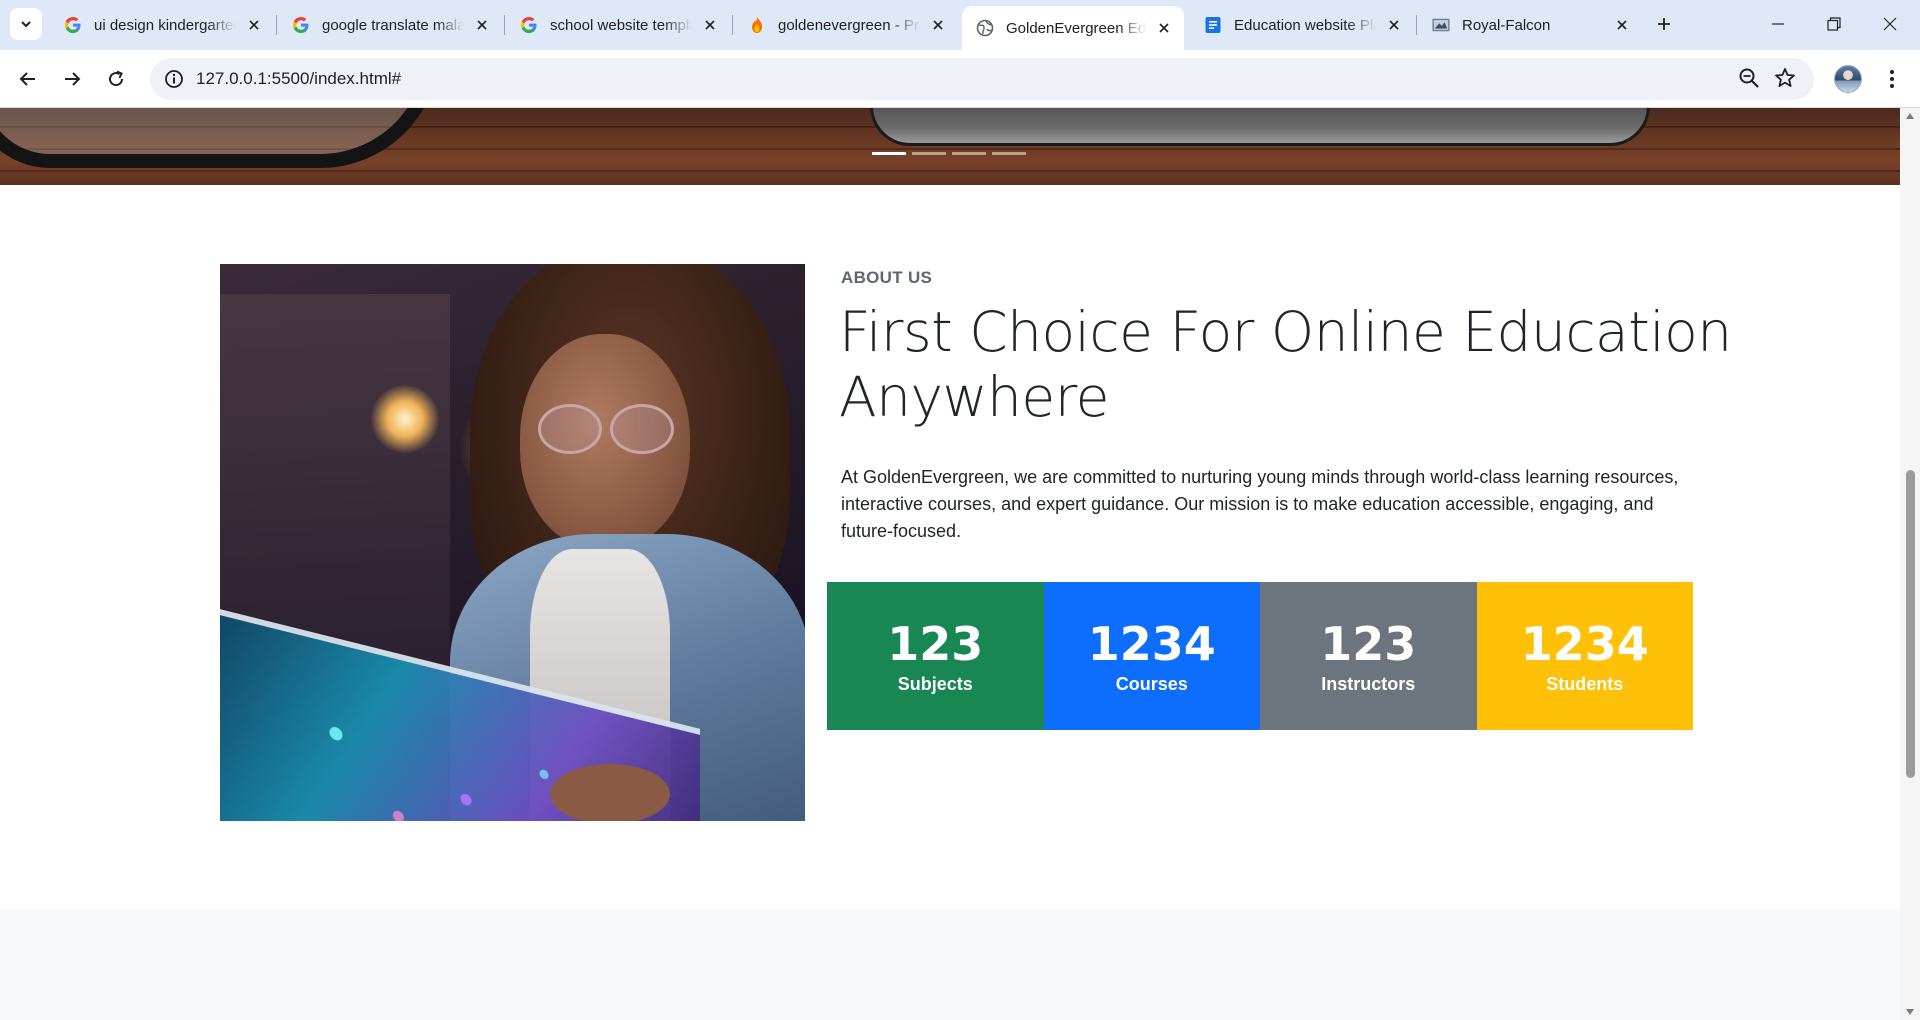  I want to click on close-window-button, so click(1890, 24).